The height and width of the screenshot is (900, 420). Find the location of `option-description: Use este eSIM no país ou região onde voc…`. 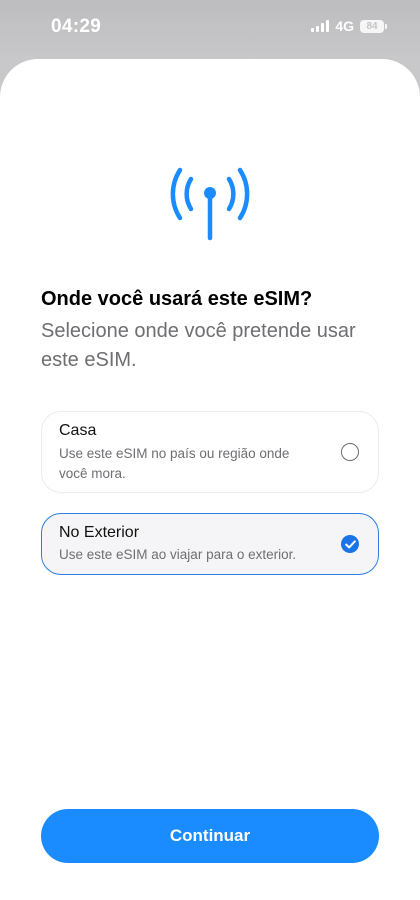

option-description: Use este eSIM no país ou região onde voc… is located at coordinates (174, 463).